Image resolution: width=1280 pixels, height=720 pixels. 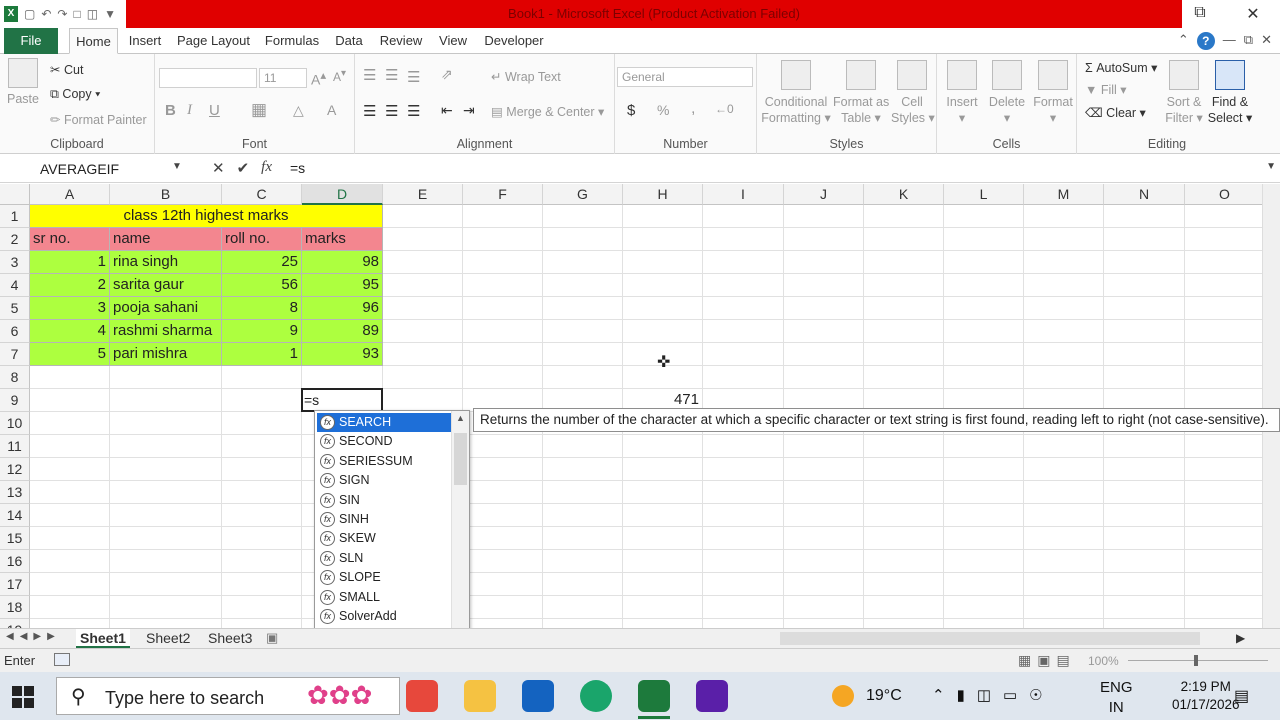 What do you see at coordinates (384, 480) in the screenshot?
I see `autocomplete-item: fx SIGN` at bounding box center [384, 480].